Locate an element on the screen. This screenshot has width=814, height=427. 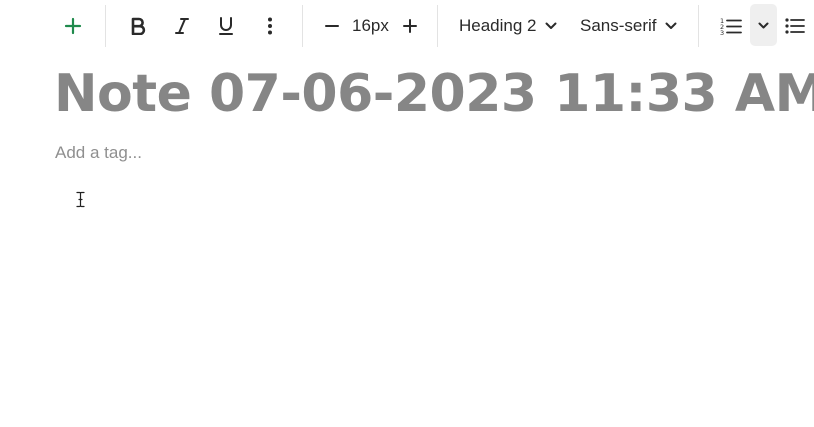
font-family-dropdown: Sans-serif is located at coordinates (628, 26).